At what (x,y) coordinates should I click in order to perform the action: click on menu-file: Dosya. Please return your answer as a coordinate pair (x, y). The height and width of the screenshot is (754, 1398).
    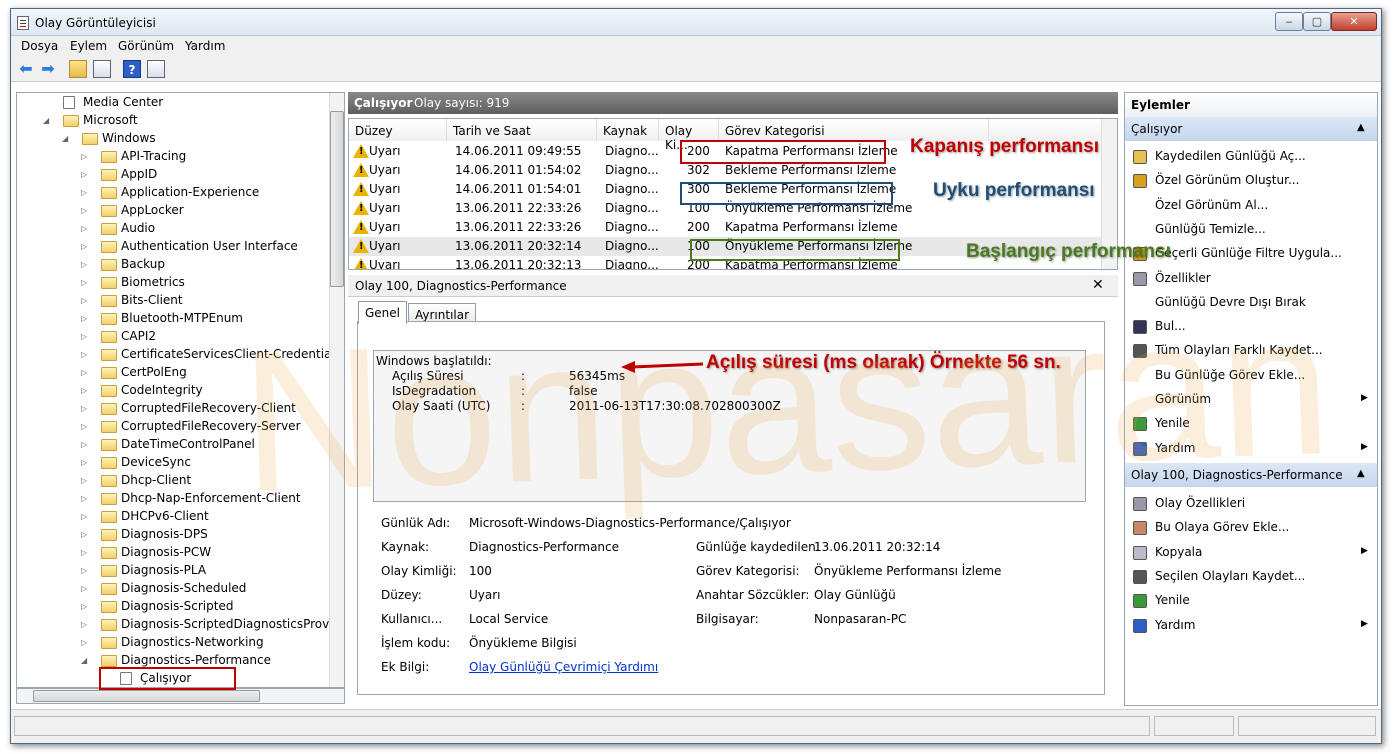
    Looking at the image, I should click on (39, 46).